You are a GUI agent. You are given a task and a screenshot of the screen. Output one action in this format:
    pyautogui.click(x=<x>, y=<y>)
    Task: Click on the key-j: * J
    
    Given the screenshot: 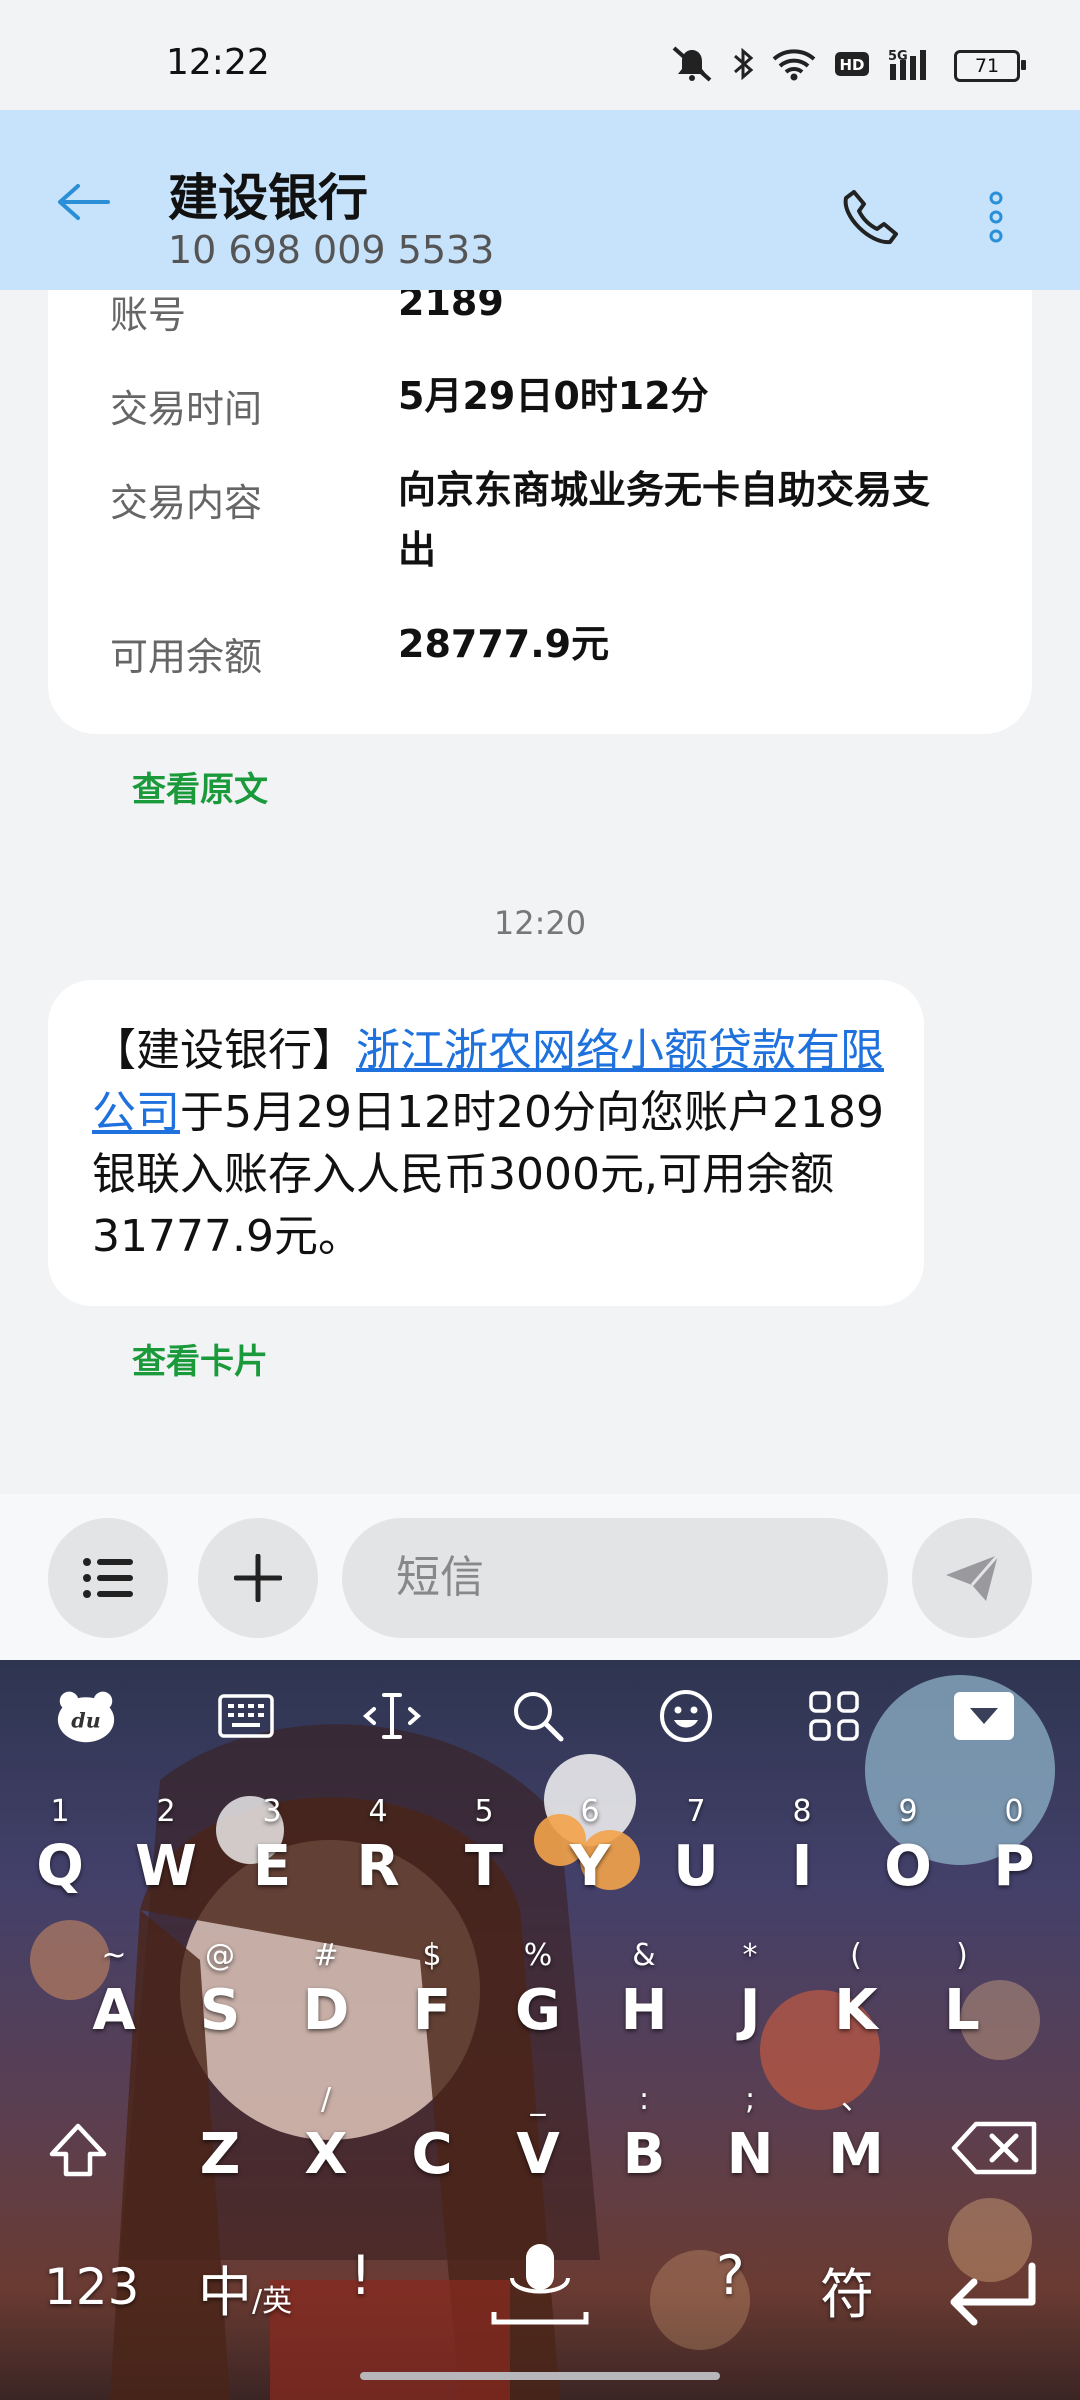 What is the action you would take?
    pyautogui.click(x=750, y=1996)
    